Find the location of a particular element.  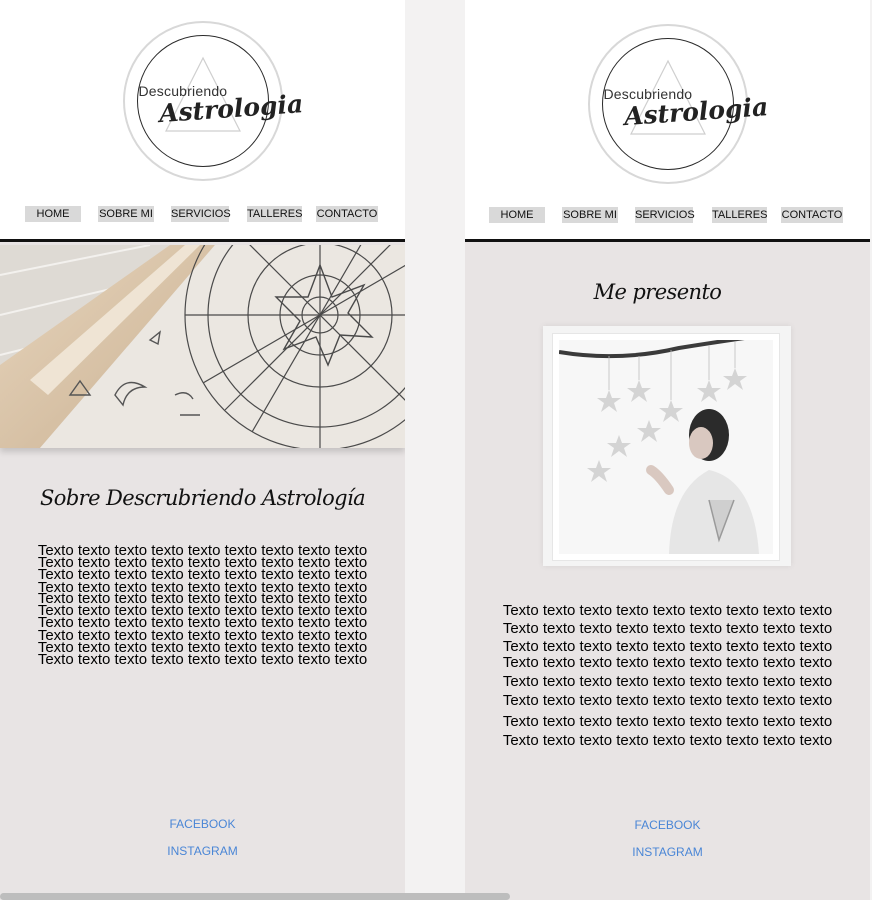

hero-image-astrology-chart is located at coordinates (202, 346).